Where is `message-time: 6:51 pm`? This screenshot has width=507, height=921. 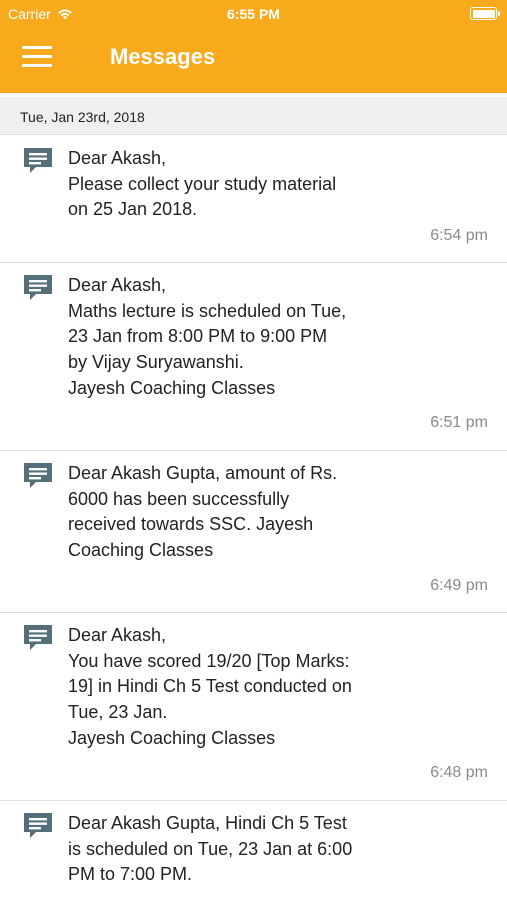
message-time: 6:51 pm is located at coordinates (459, 422).